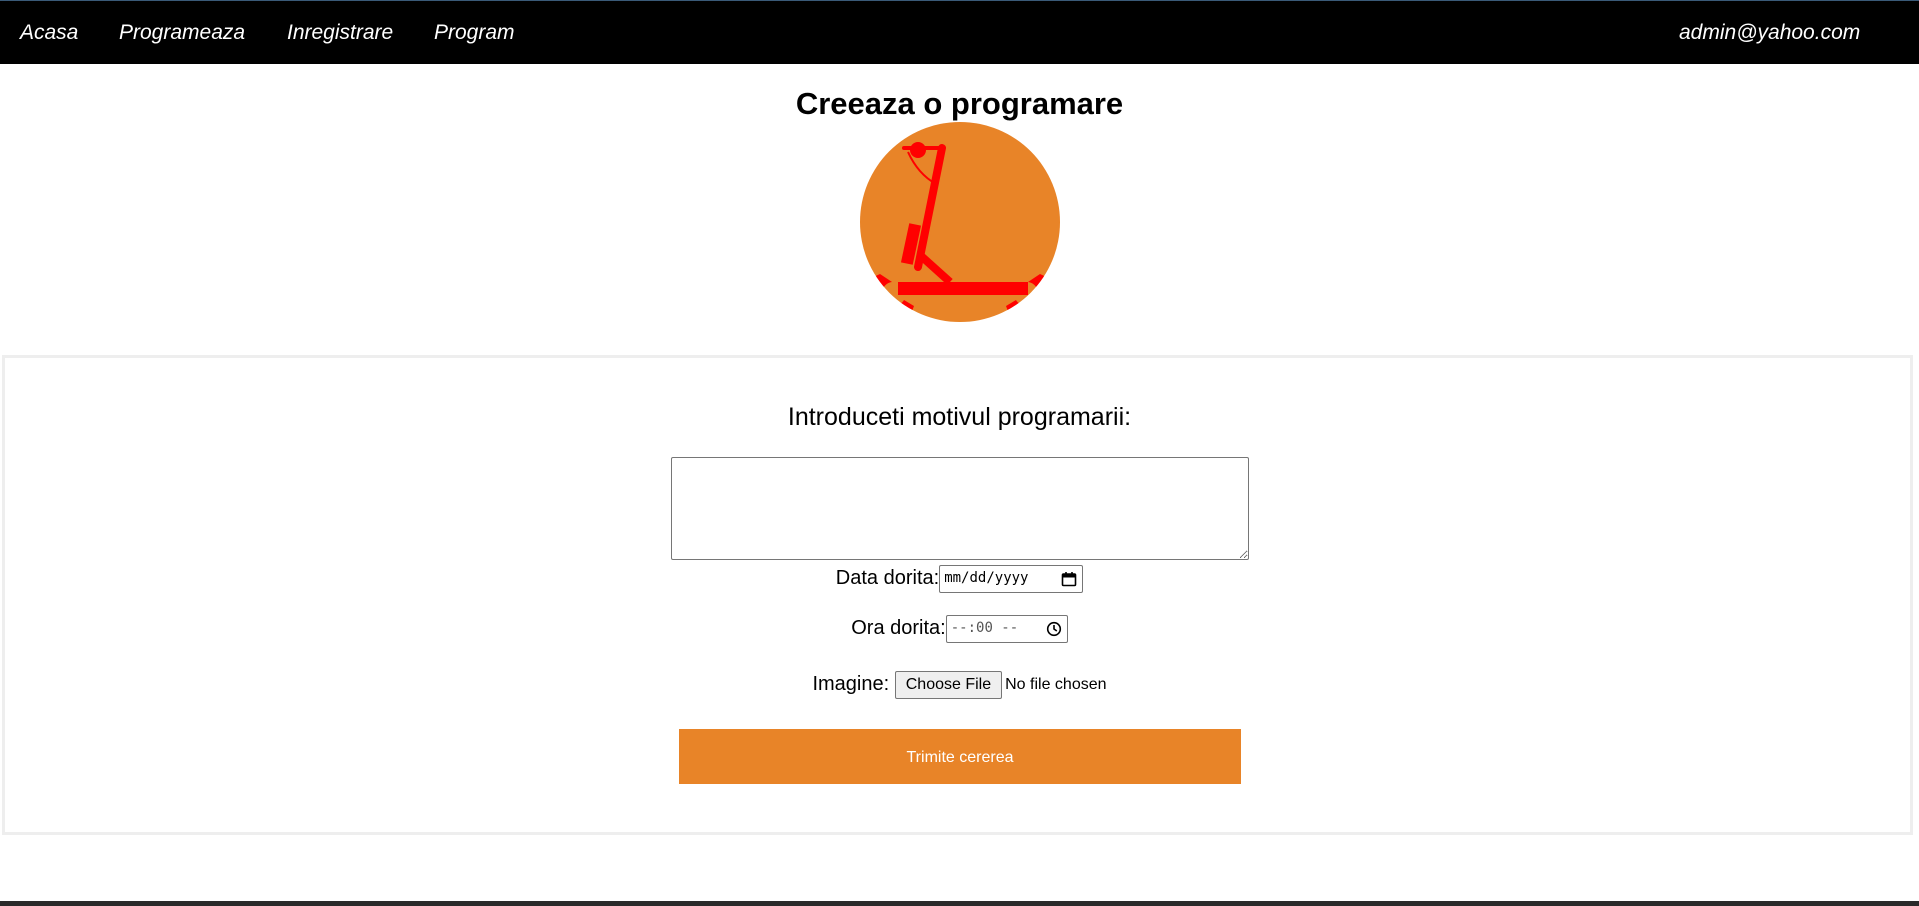  I want to click on reason-textarea, so click(960, 508).